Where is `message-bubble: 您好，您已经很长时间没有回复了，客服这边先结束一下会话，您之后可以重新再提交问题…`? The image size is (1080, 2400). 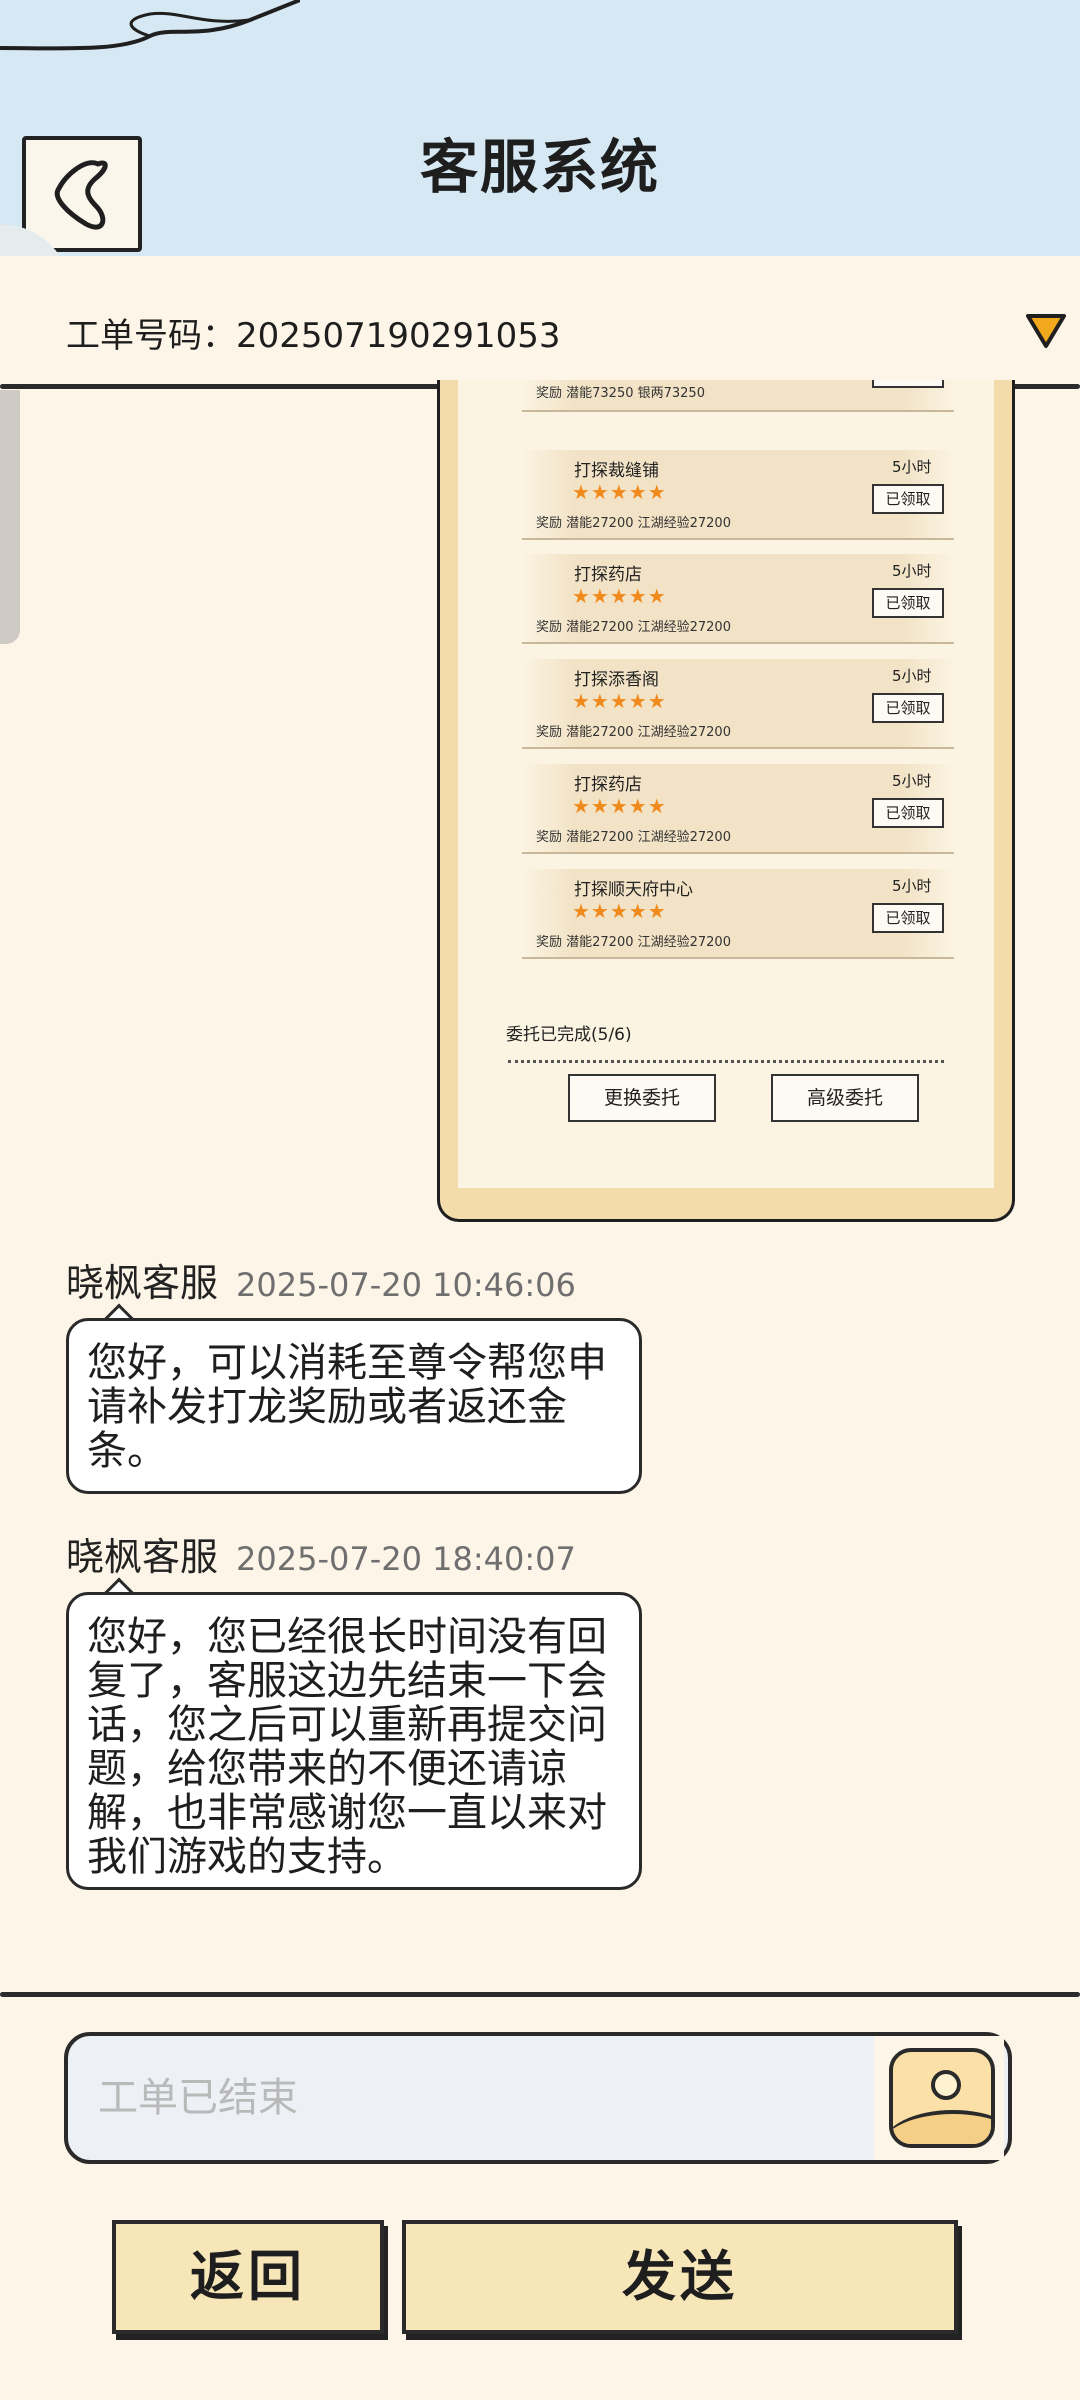 message-bubble: 您好，您已经很长时间没有回复了，客服这边先结束一下会话，您之后可以重新再提交问题… is located at coordinates (354, 1741).